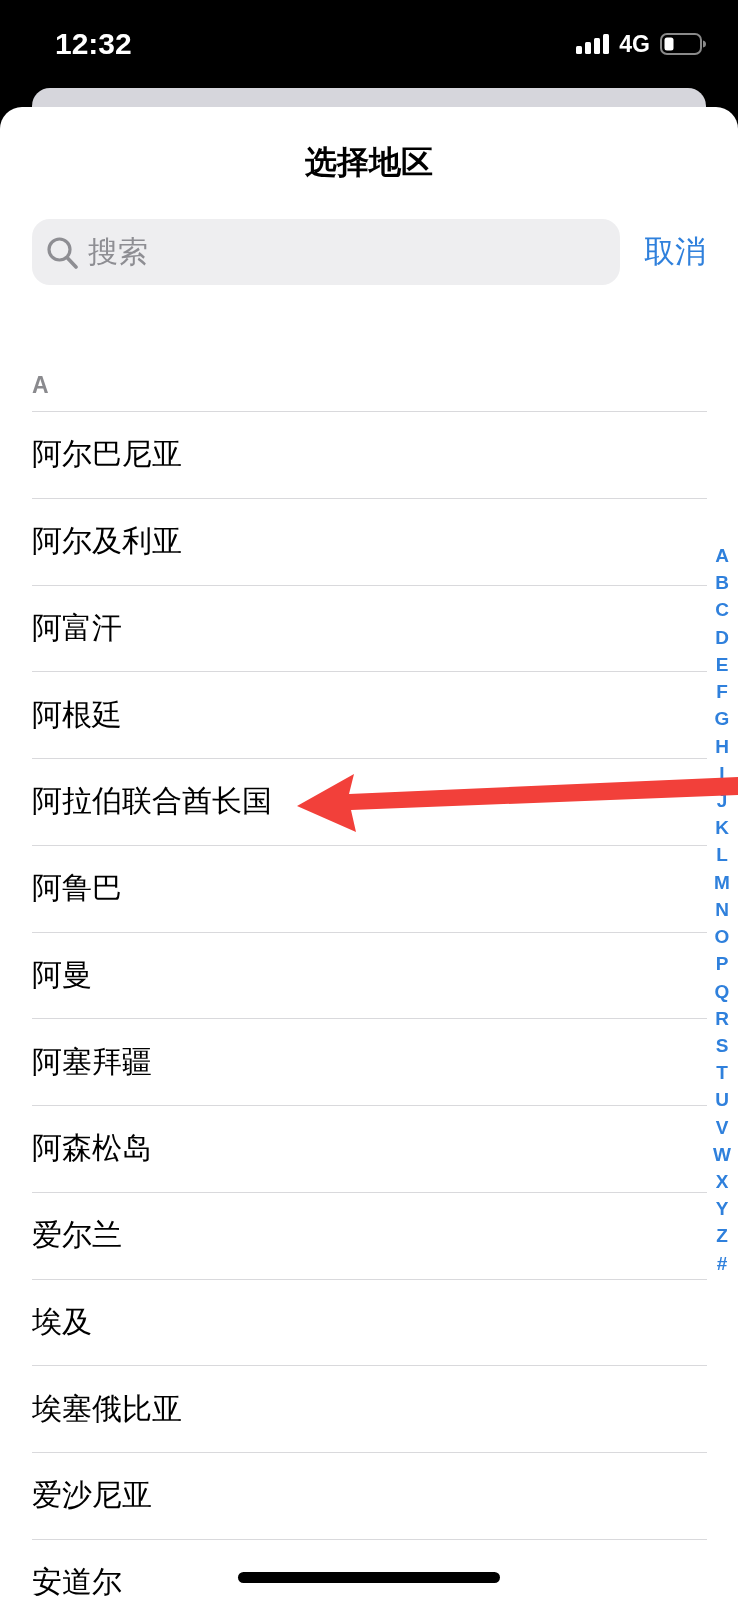 The image size is (738, 1600). I want to click on index-letter: N, so click(722, 909).